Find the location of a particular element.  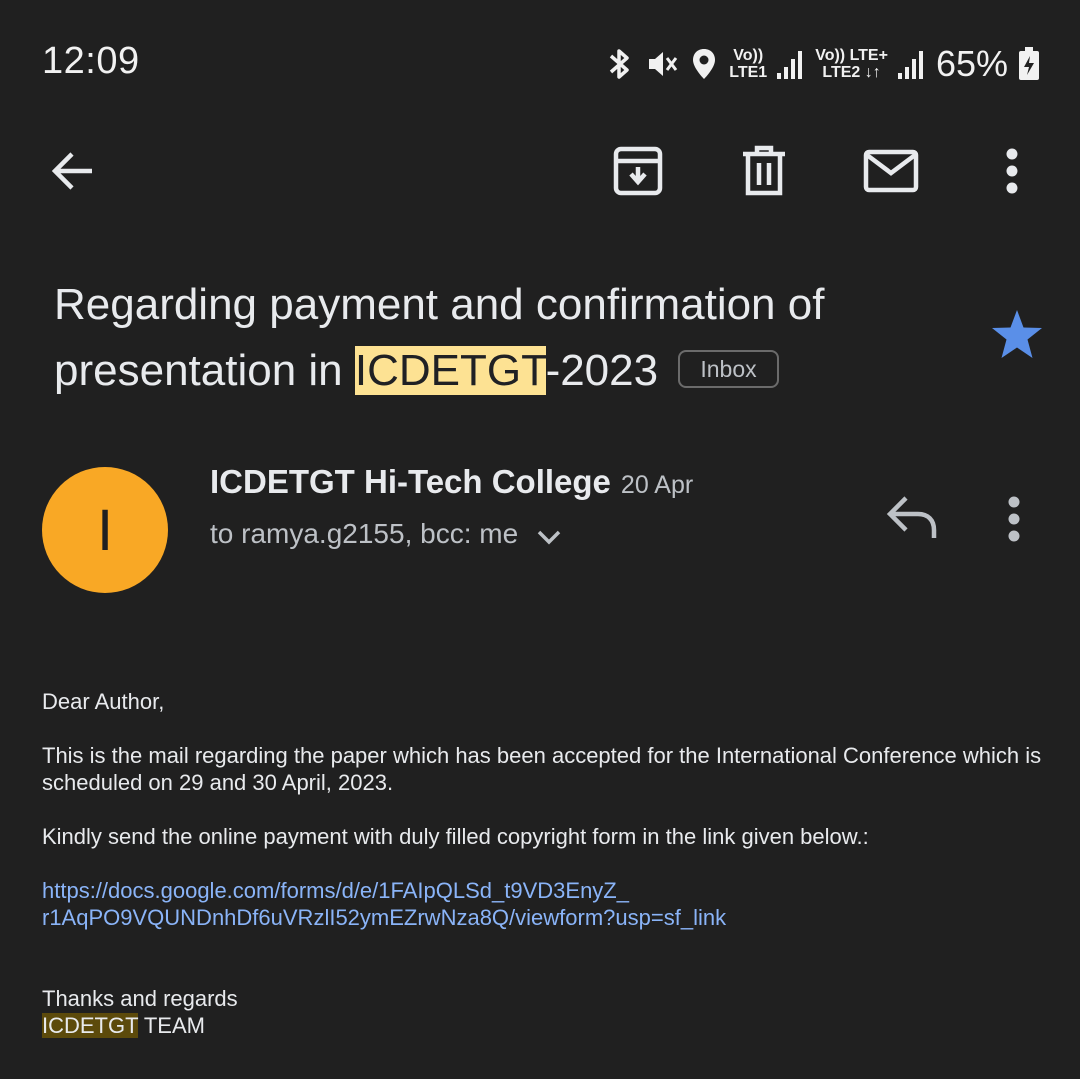

archive-icon is located at coordinates (638, 171).